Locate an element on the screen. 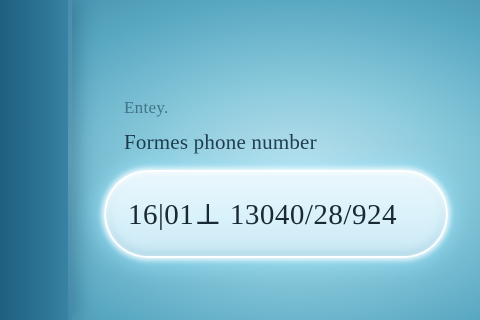 The height and width of the screenshot is (320, 480). phone-field-label: Formes phone number is located at coordinates (220, 142).